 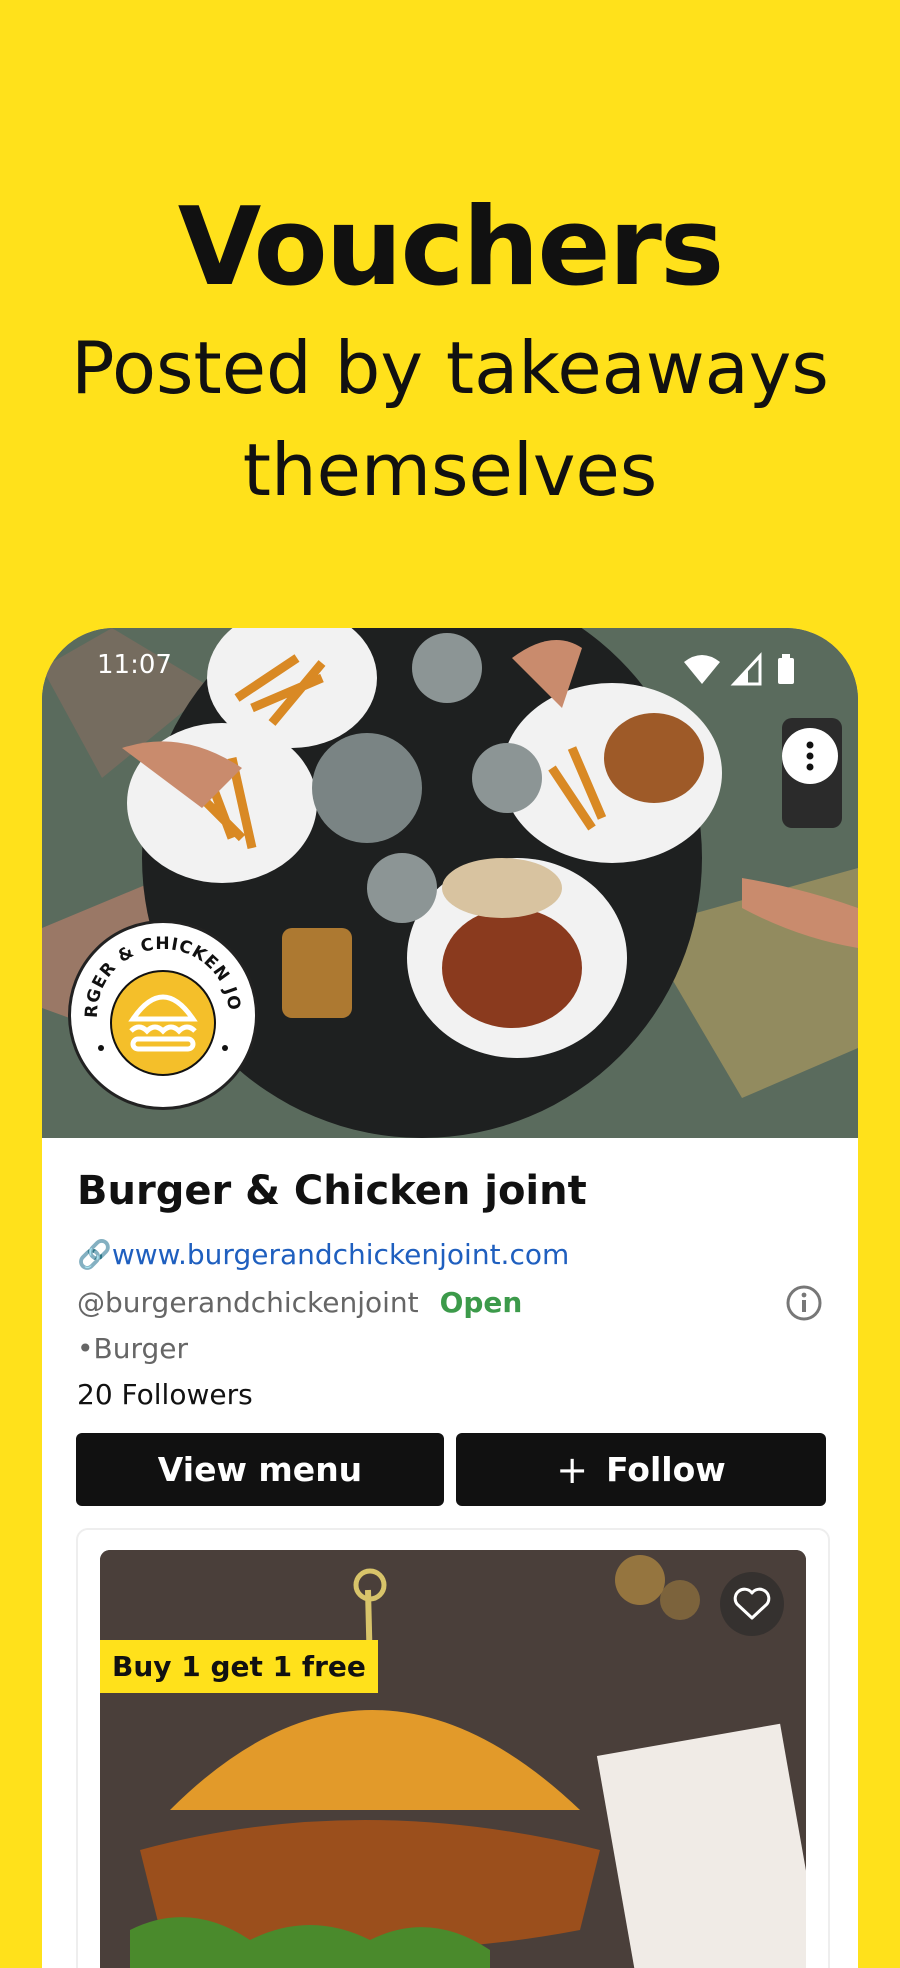 What do you see at coordinates (450, 470) in the screenshot?
I see `hero-subtitle-line2: themselves` at bounding box center [450, 470].